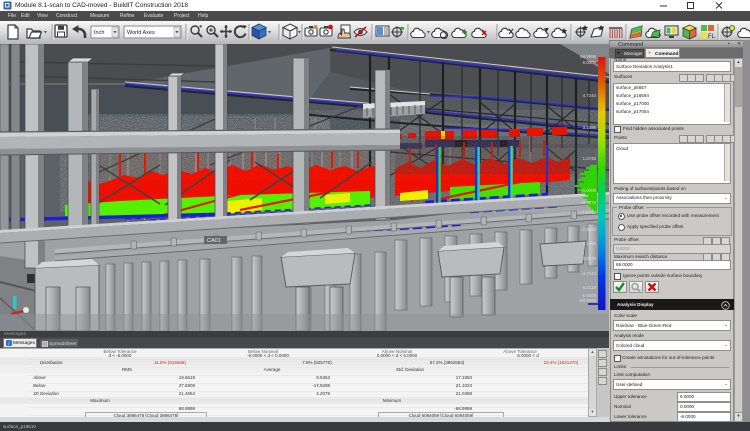  I want to click on svg-text: 6.0000, so click(590, 62).